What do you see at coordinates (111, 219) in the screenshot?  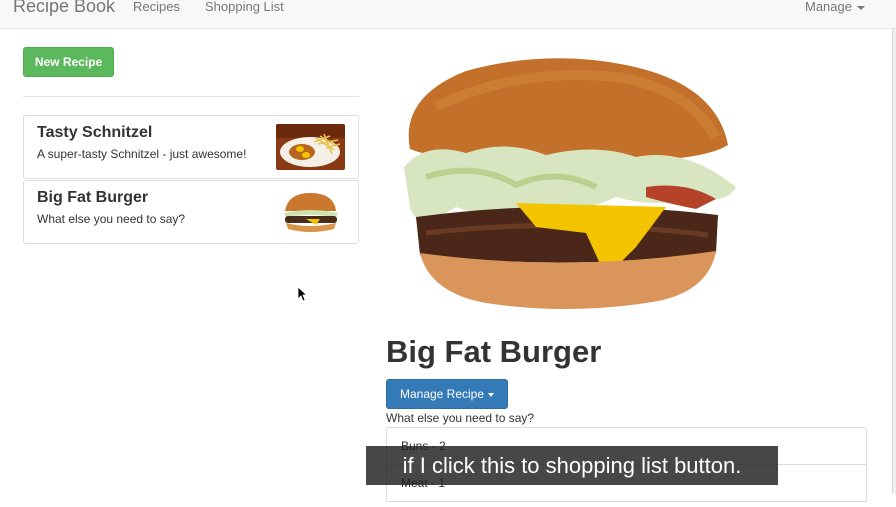 I see `recipe-item-description: What else you need to say?` at bounding box center [111, 219].